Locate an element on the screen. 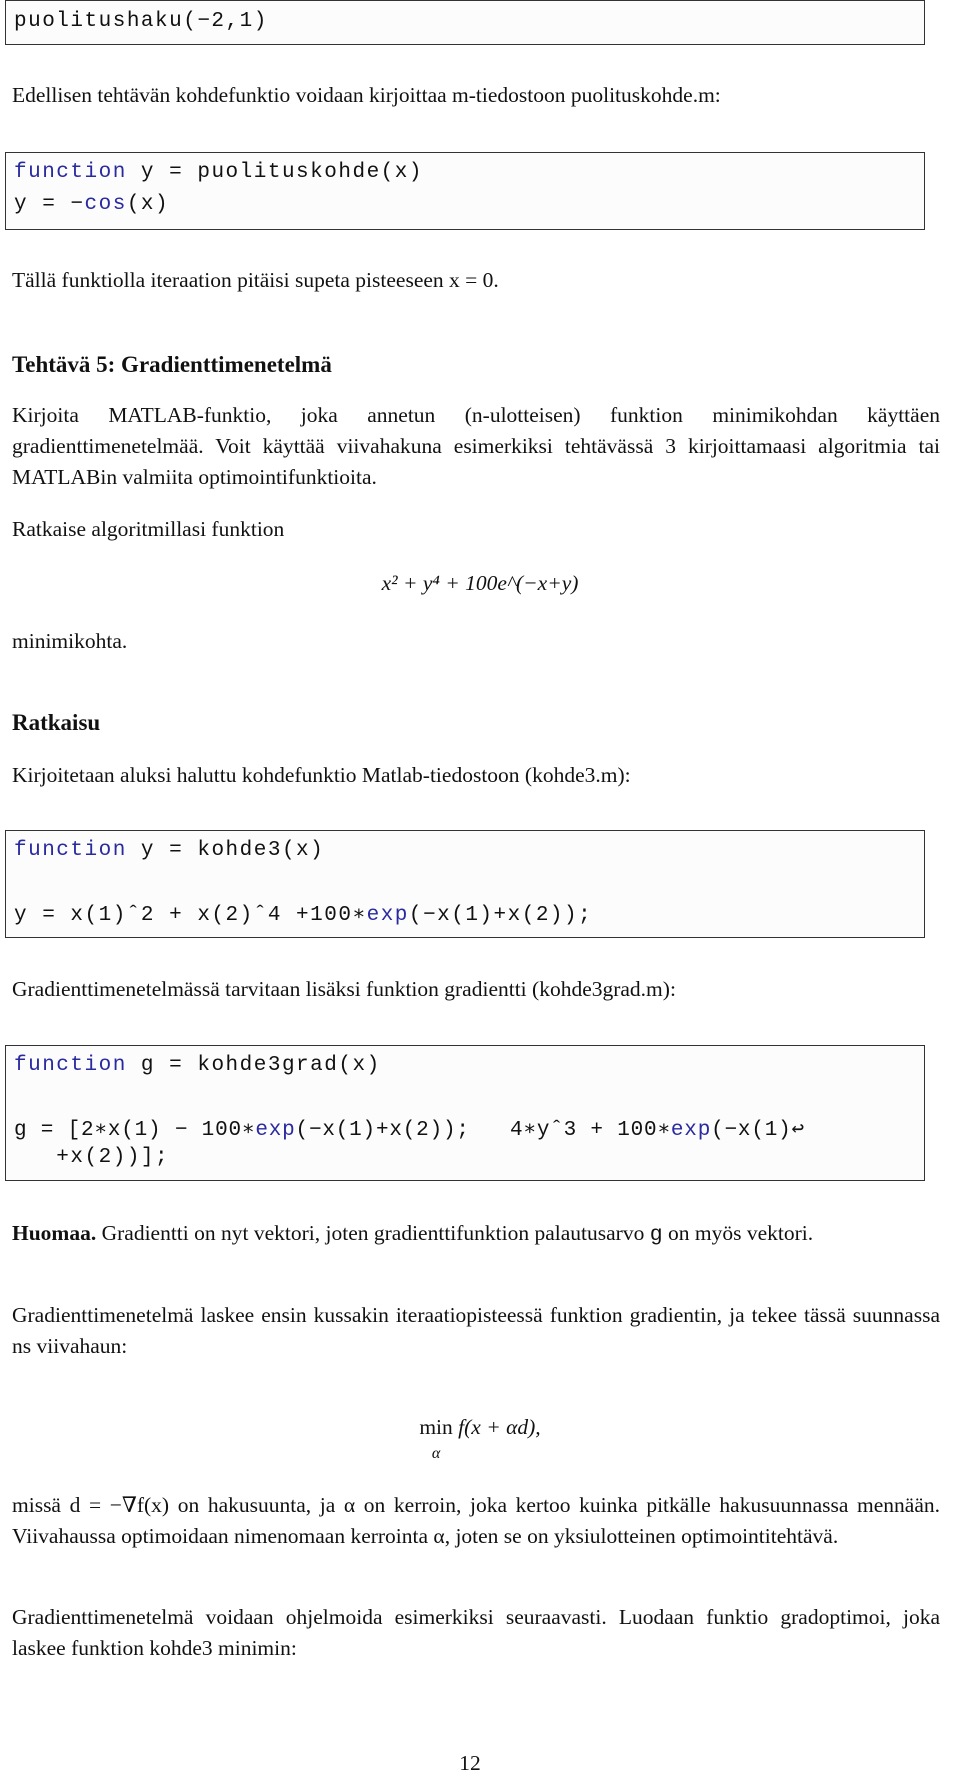  formula: min α f(x + αd), is located at coordinates (480, 1440).